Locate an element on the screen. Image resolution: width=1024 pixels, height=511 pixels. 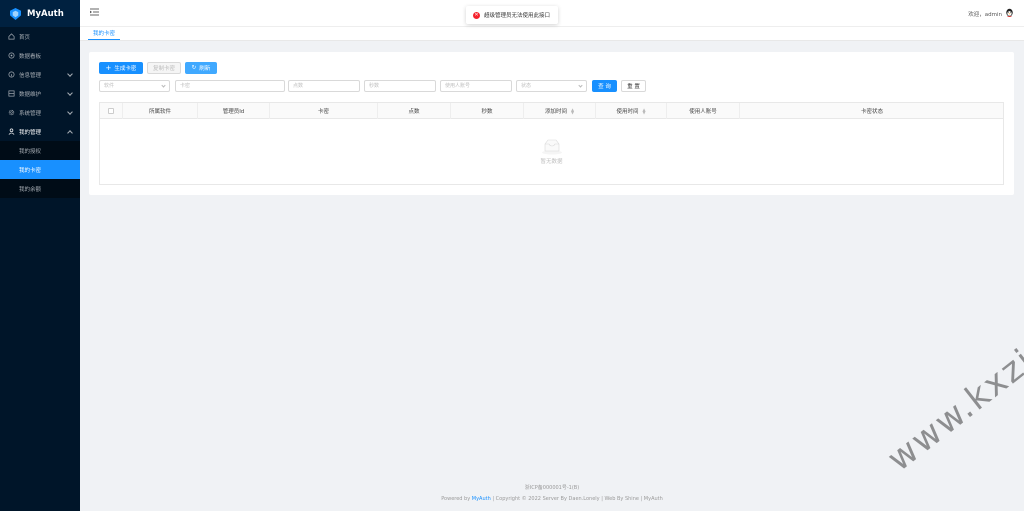
error-toast: ✕ 超级管理员无法使用此接口 is located at coordinates (512, 15).